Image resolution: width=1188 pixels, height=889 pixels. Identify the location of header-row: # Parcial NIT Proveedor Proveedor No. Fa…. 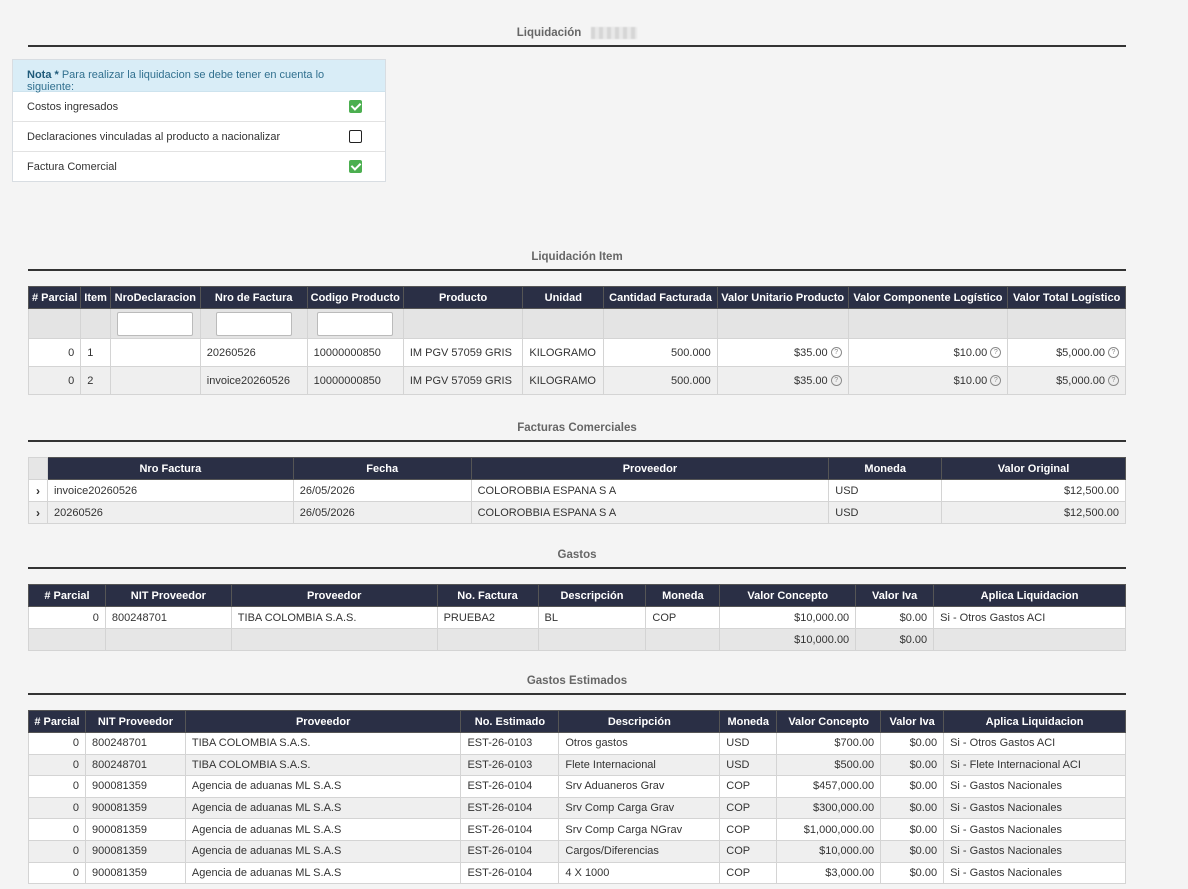
(577, 595).